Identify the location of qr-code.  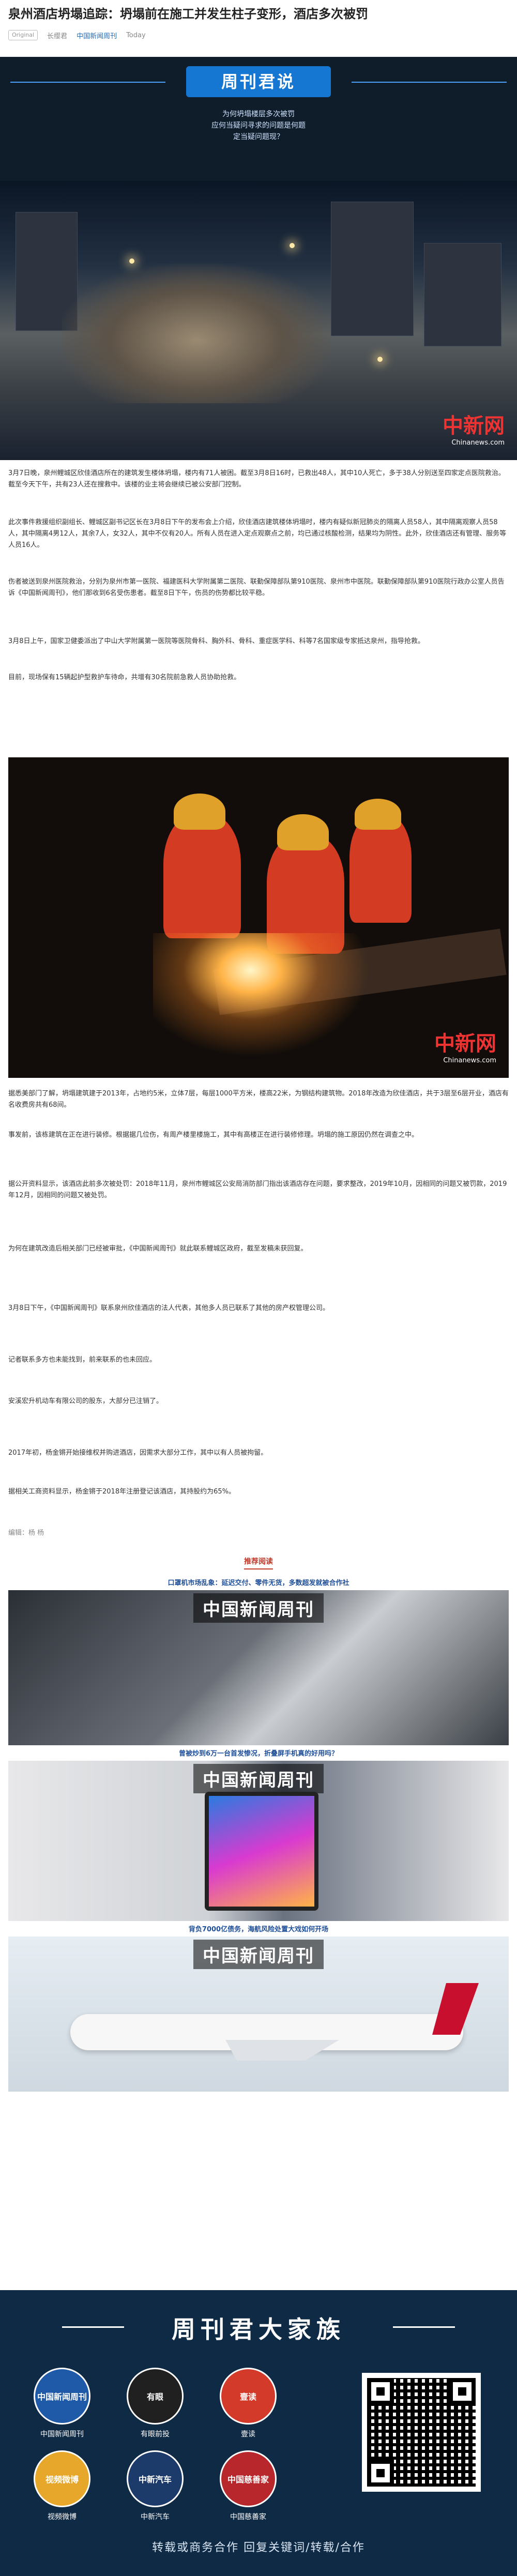
(421, 2432).